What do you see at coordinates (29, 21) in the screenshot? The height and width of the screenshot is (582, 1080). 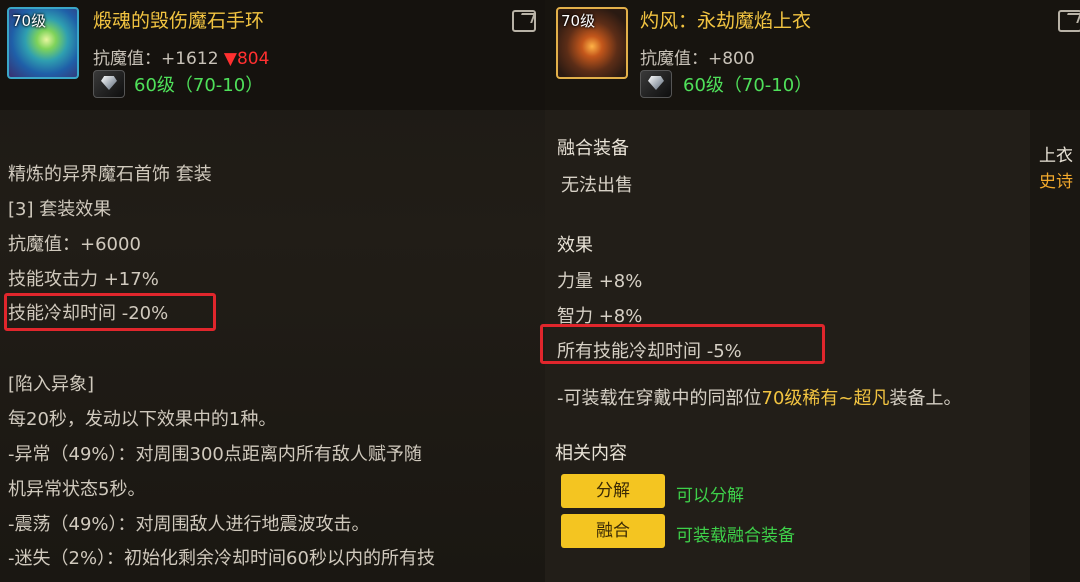 I see `left-level-badge: 70级` at bounding box center [29, 21].